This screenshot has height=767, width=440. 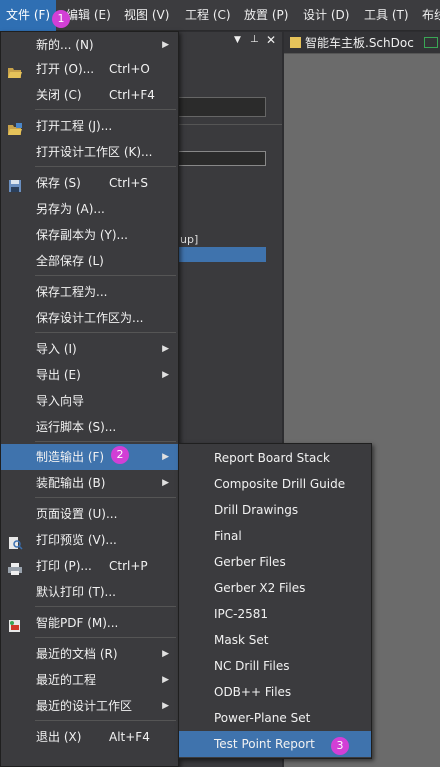 I want to click on menu-item-recent-documents: 最近的文档 (R) ▶, so click(x=89, y=654).